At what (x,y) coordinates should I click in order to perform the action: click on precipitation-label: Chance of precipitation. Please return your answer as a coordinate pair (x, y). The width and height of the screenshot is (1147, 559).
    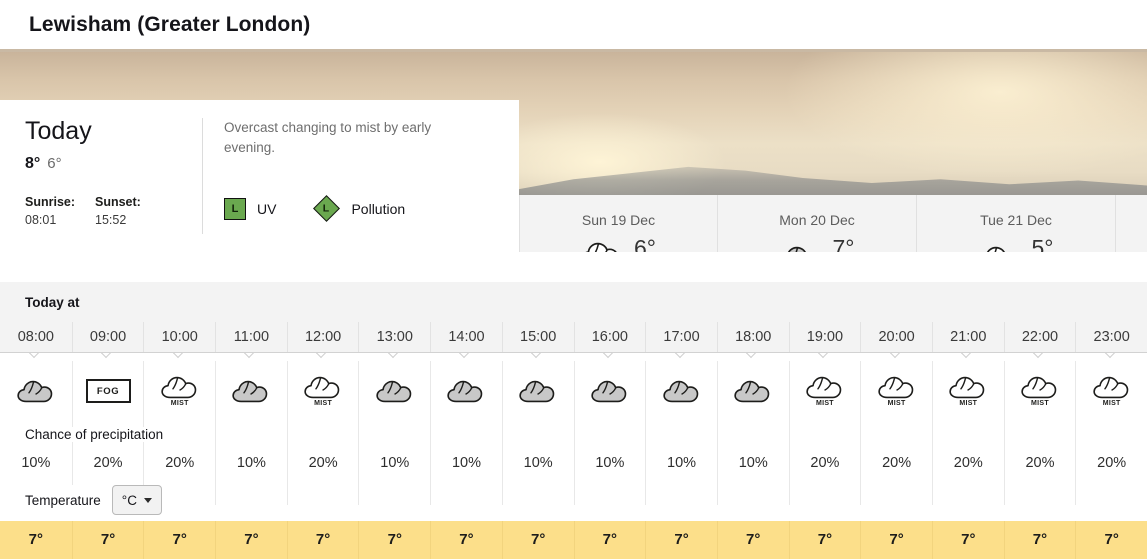
    Looking at the image, I should click on (97, 434).